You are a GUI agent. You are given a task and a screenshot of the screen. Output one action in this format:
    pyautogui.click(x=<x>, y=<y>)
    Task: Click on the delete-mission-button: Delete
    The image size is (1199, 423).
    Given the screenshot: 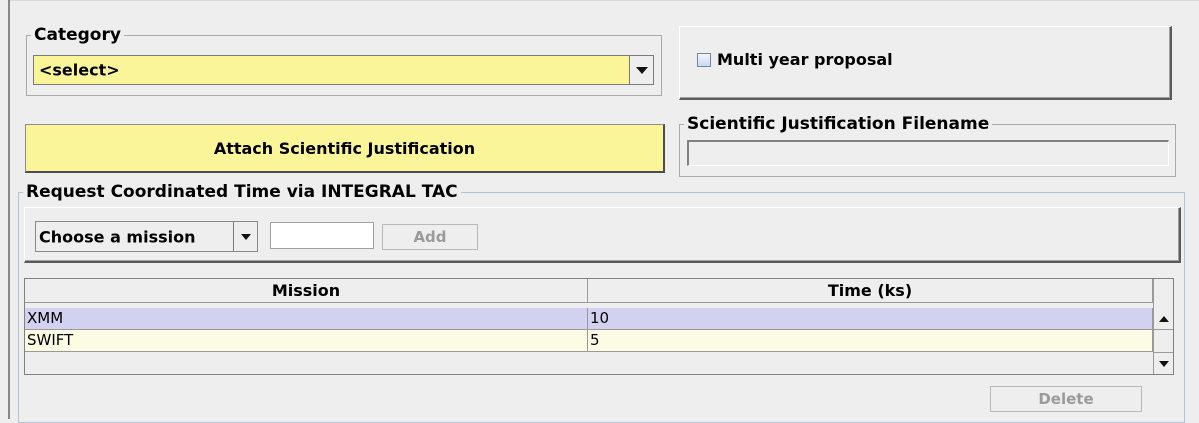 What is the action you would take?
    pyautogui.click(x=1066, y=399)
    